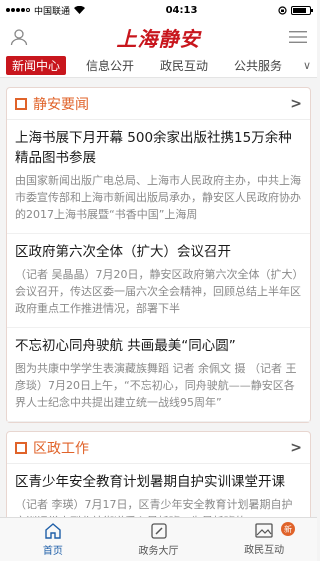 Image resolution: width=320 pixels, height=561 pixels. What do you see at coordinates (61, 104) in the screenshot?
I see `section-title: 静安要闻` at bounding box center [61, 104].